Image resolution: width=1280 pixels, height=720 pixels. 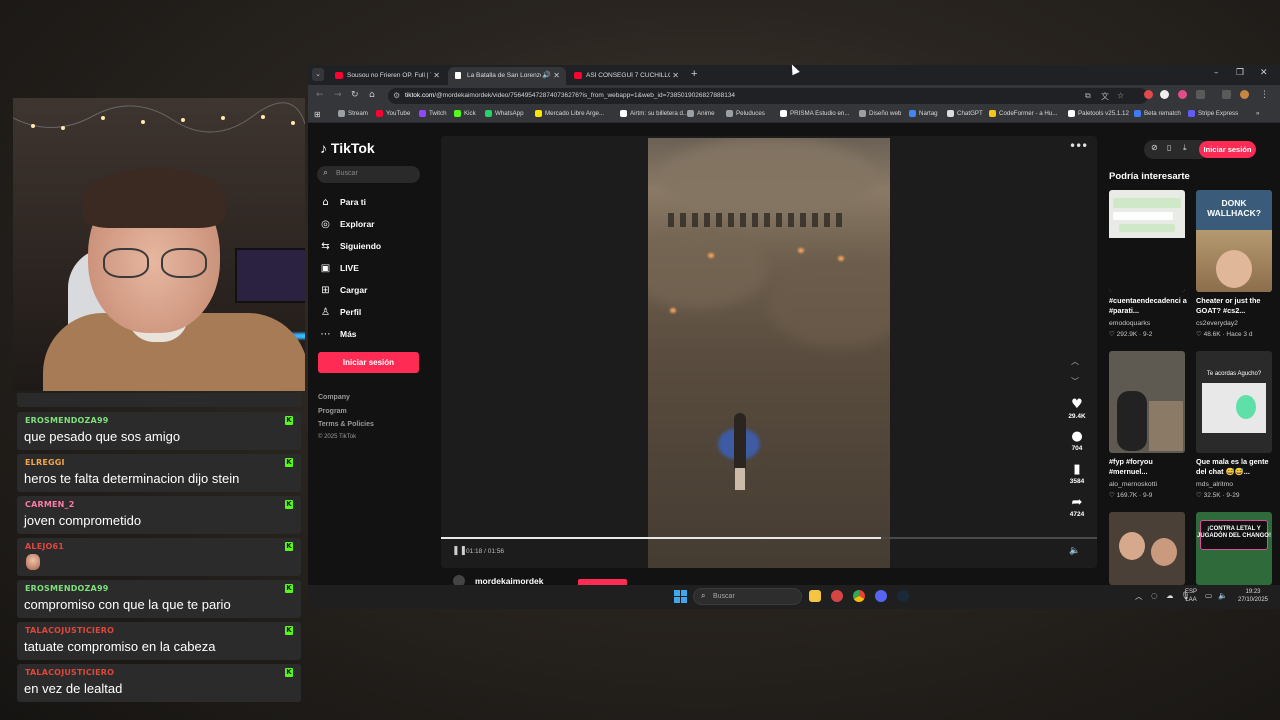 I want to click on bookmark-item: Stripe Express, so click(x=1213, y=113).